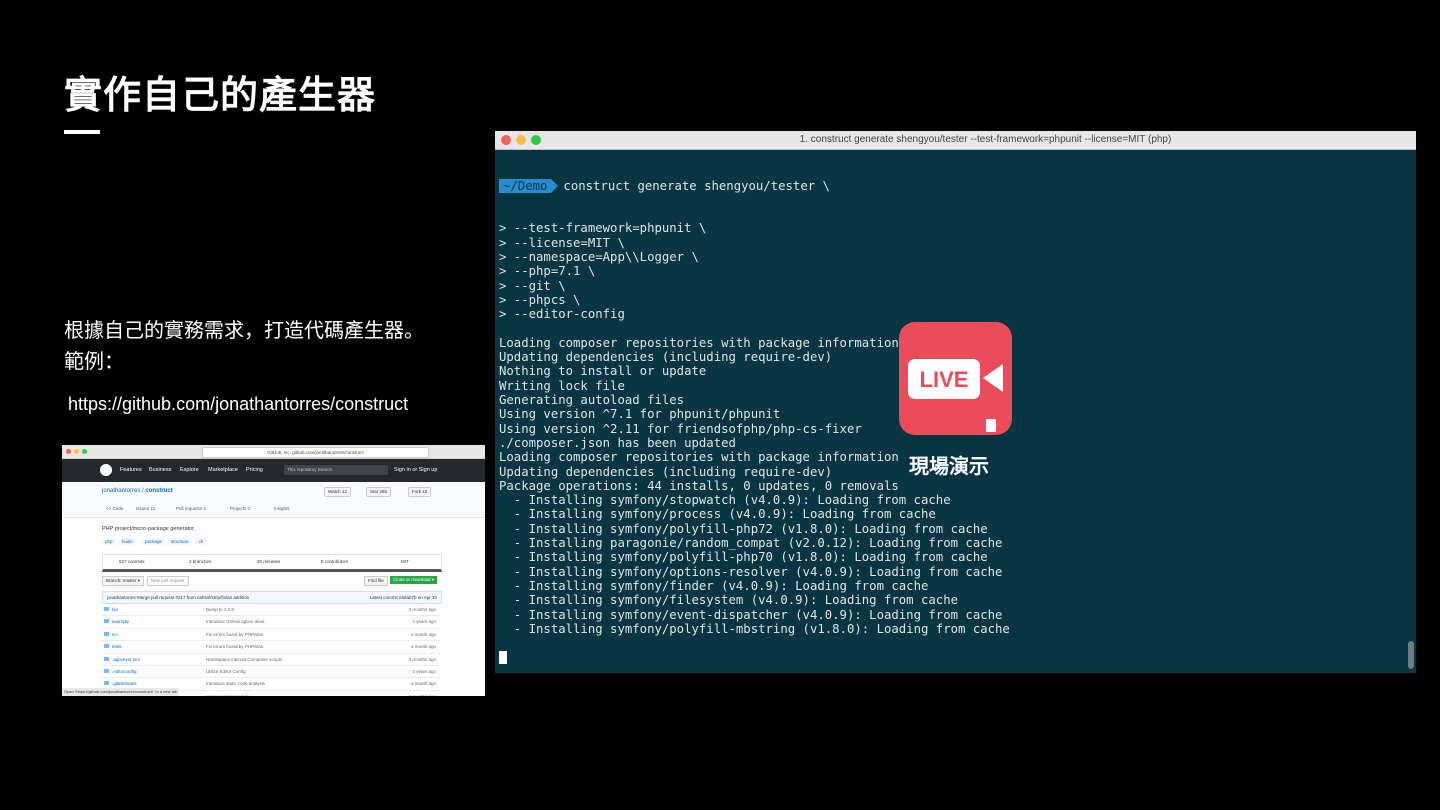 The image size is (1440, 810). I want to click on file-time: 4 months ago, so click(422, 695).